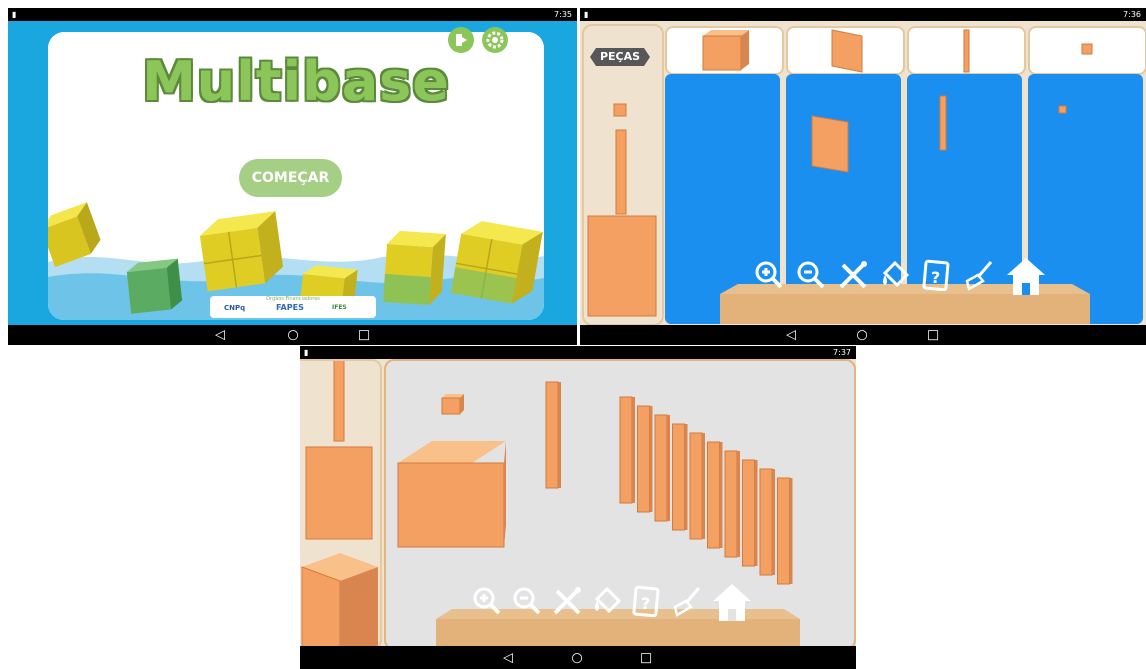  I want to click on app-title: Multibase, so click(296, 81).